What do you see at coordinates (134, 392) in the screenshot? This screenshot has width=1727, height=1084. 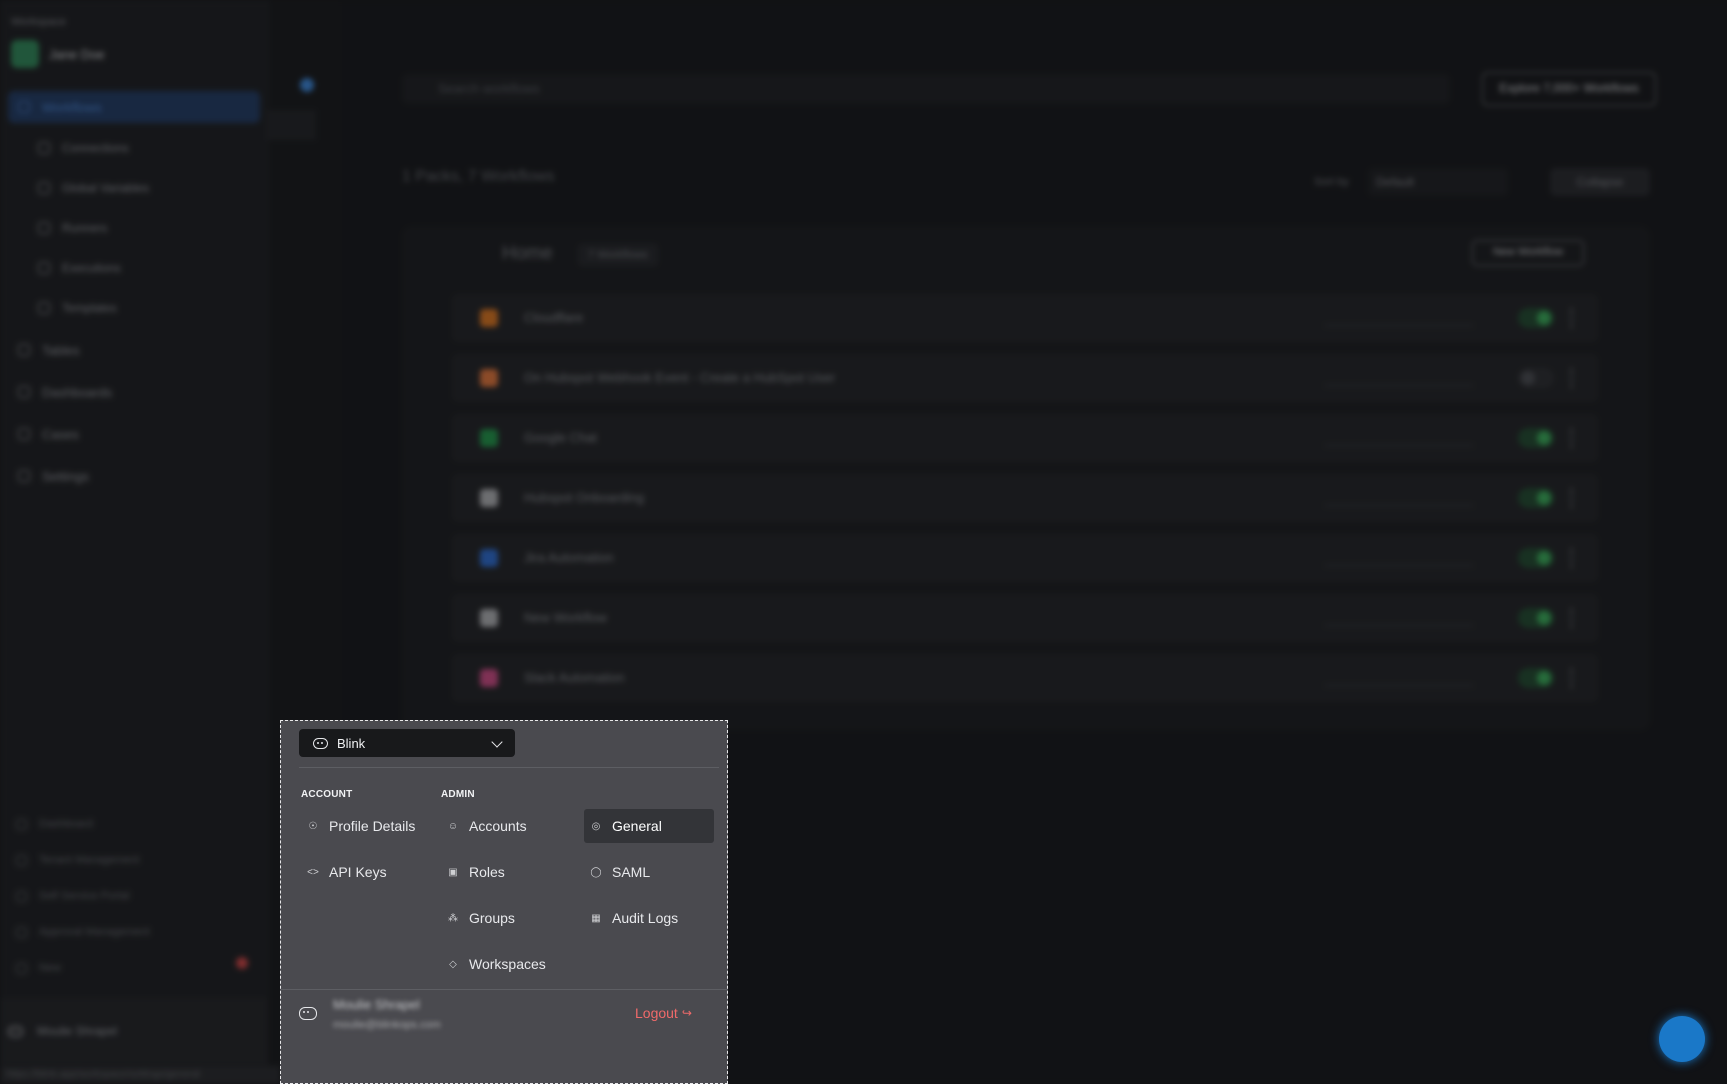 I see `sidebar-item-dashboards: Dashboards` at bounding box center [134, 392].